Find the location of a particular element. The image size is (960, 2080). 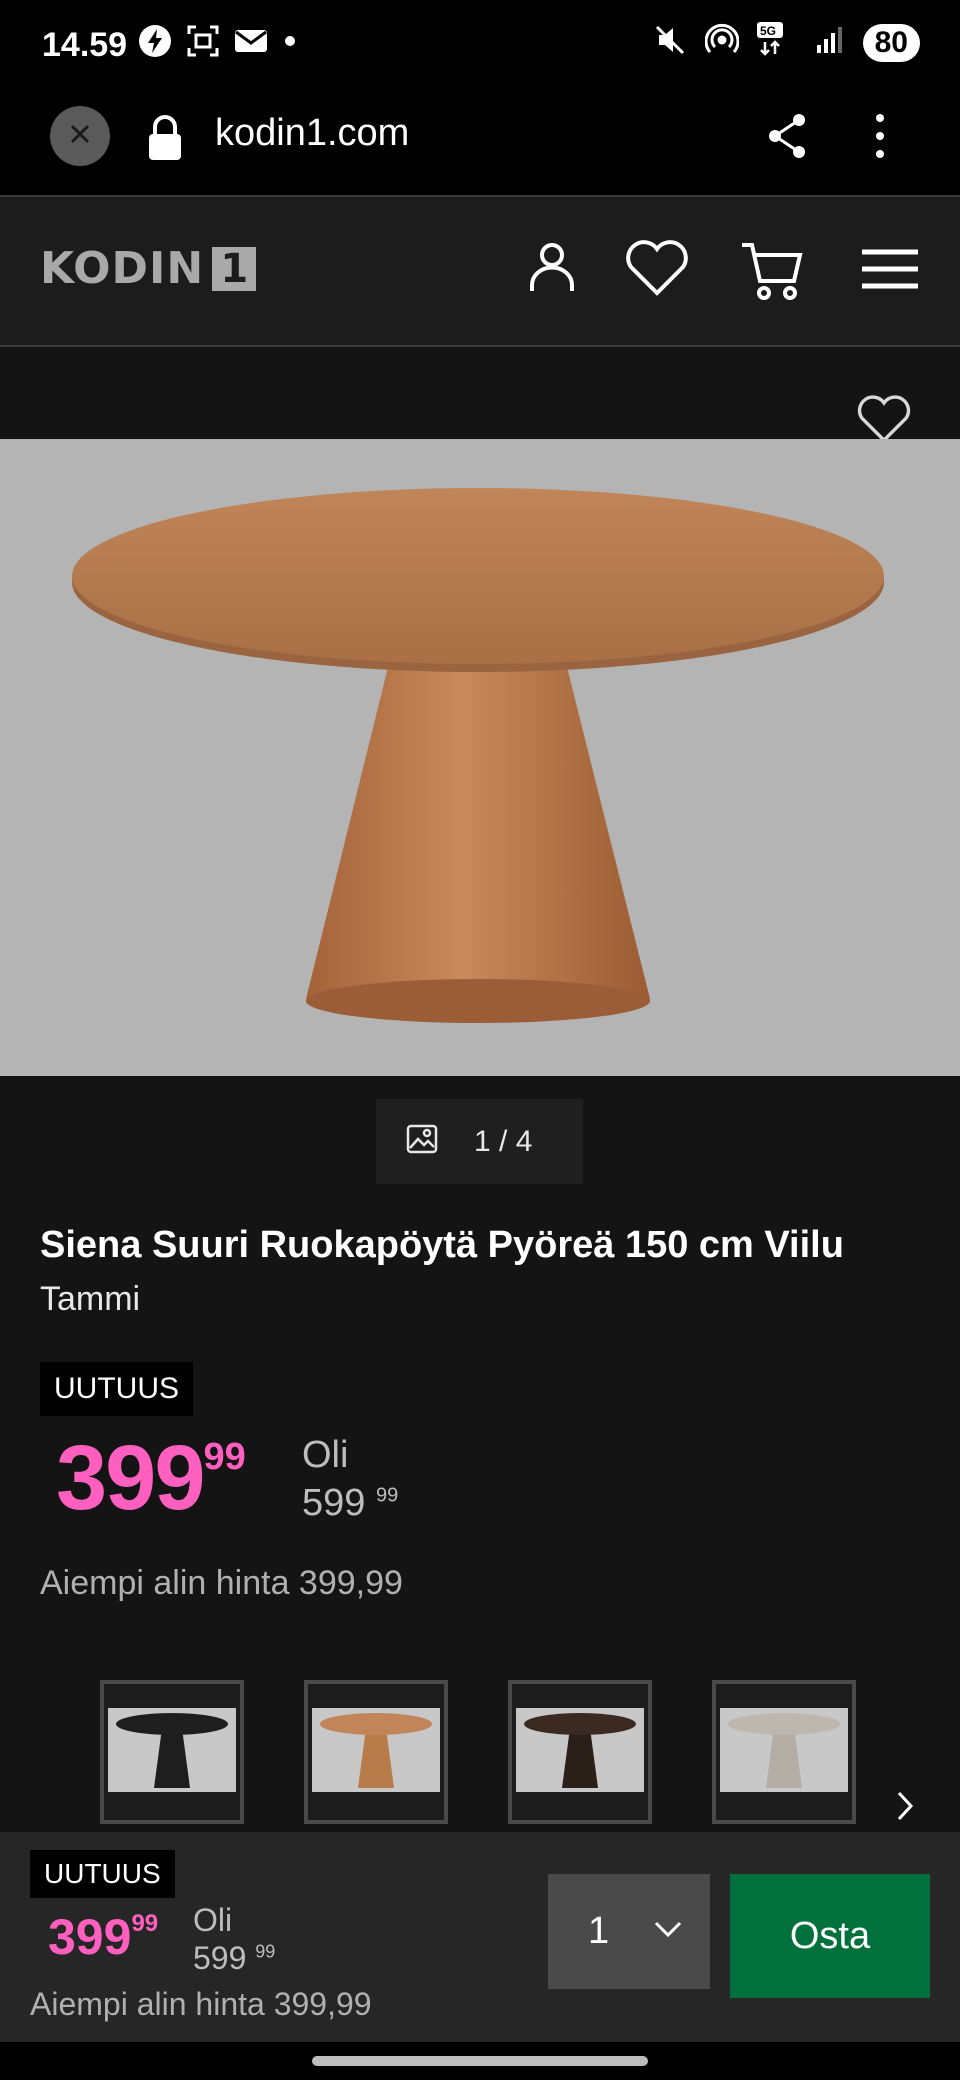

gallery-top-strip is located at coordinates (480, 393).